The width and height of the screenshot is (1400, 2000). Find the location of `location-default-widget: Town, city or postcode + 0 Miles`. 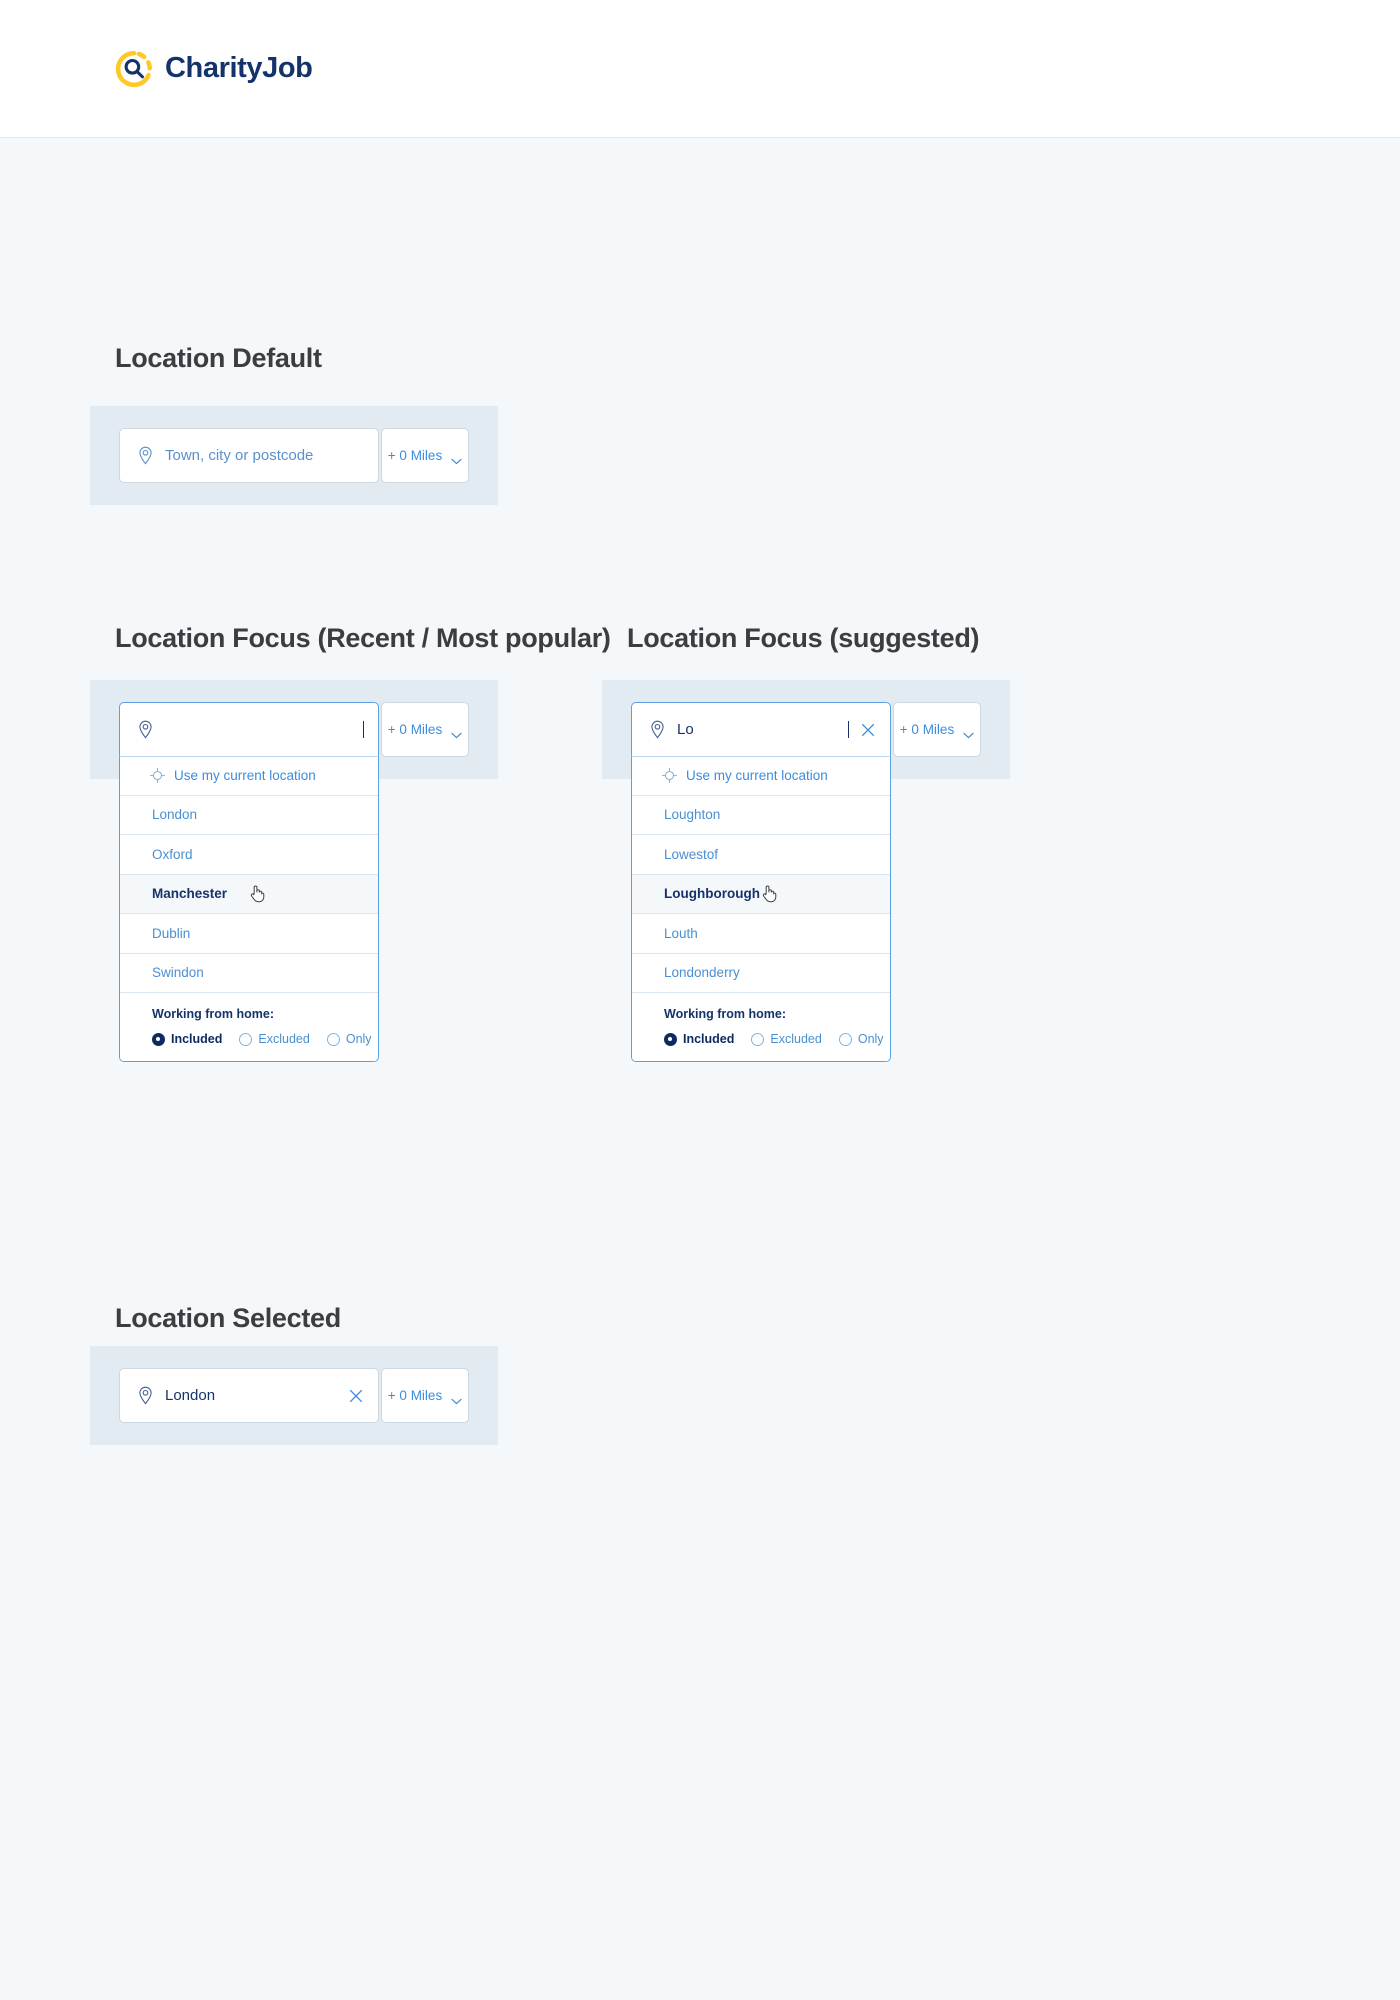

location-default-widget: Town, city or postcode + 0 Miles is located at coordinates (294, 455).